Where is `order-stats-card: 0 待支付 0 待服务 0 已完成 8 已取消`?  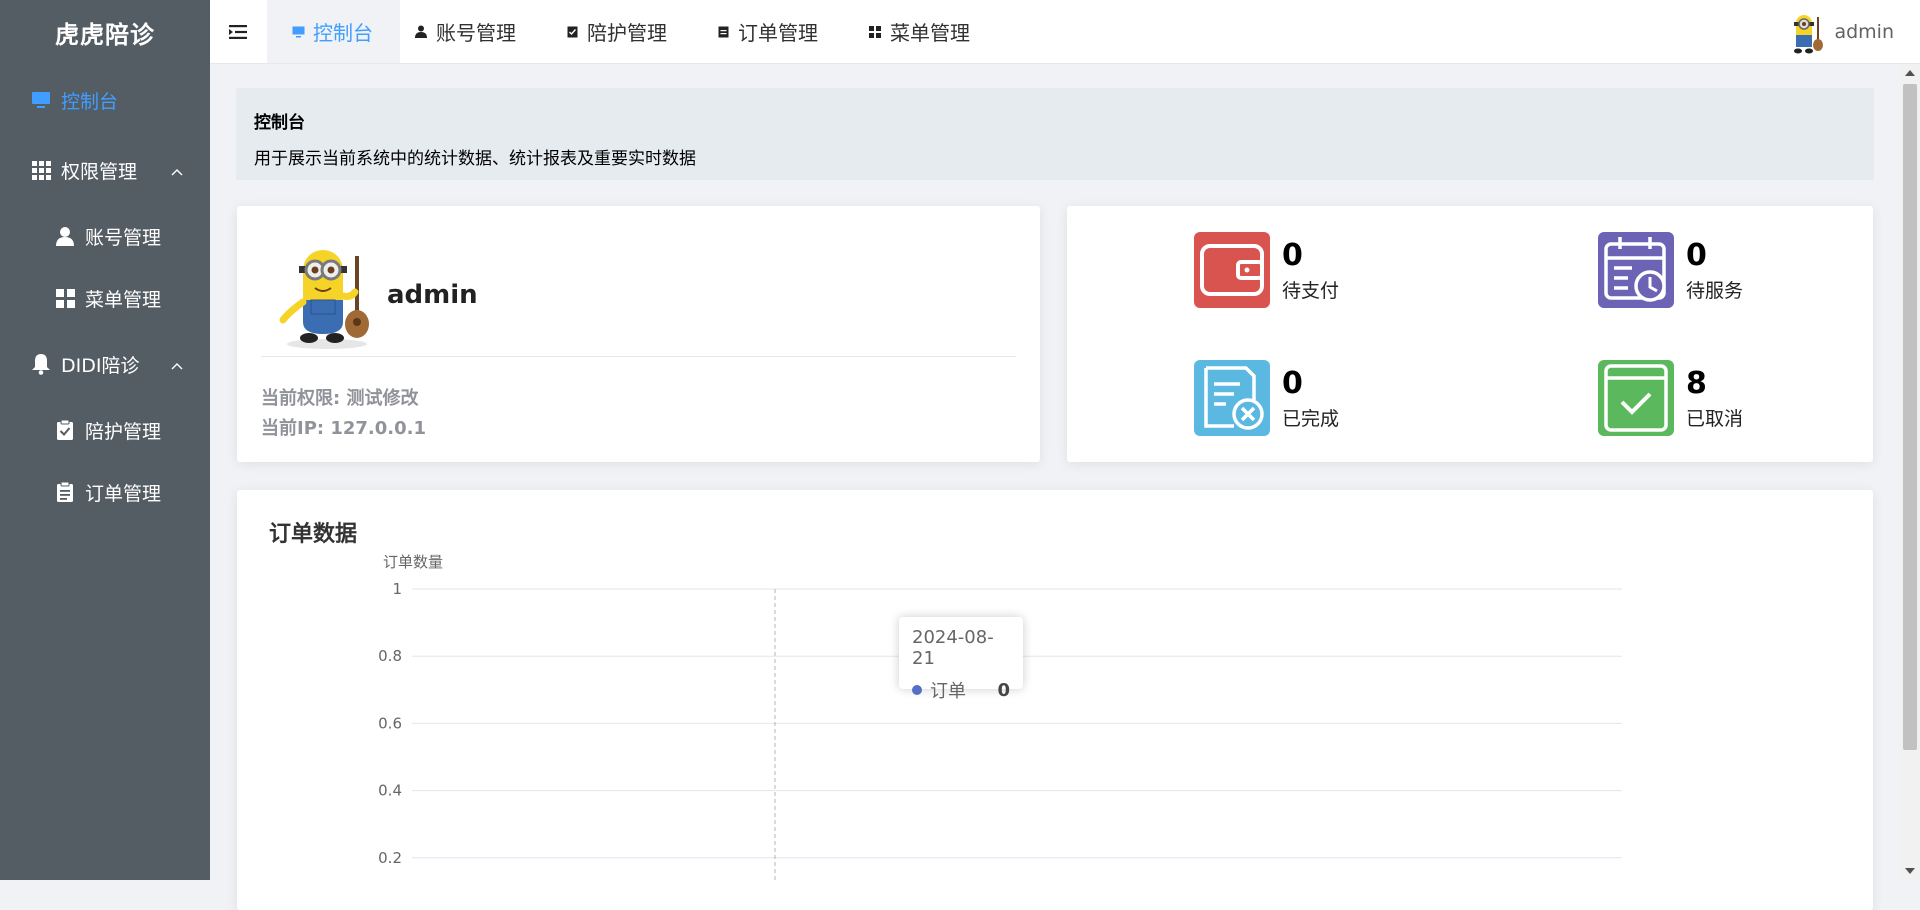 order-stats-card: 0 待支付 0 待服务 0 已完成 8 已取消 is located at coordinates (1470, 334).